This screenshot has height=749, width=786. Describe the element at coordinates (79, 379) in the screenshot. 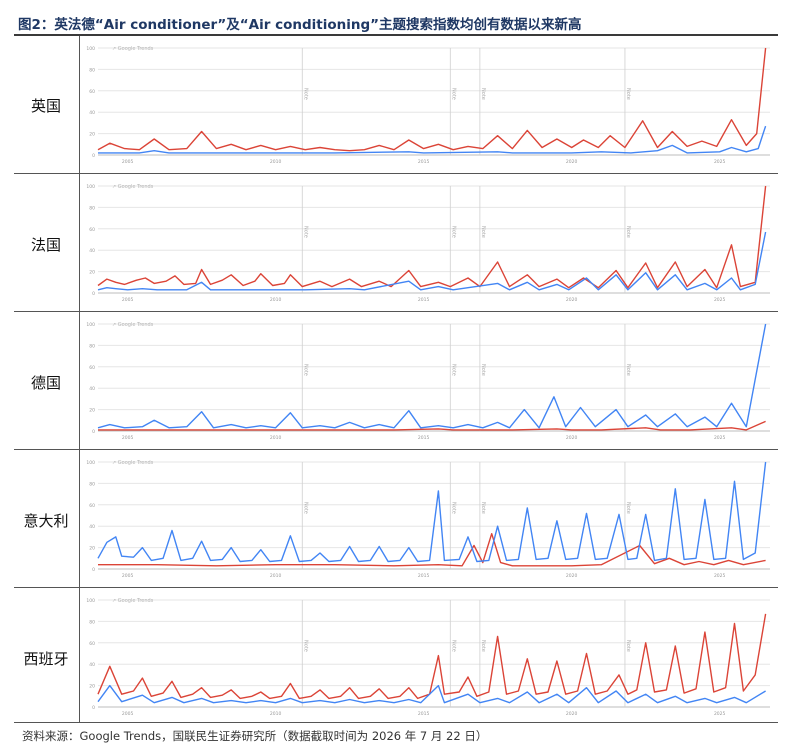

I see `column-separator` at that location.